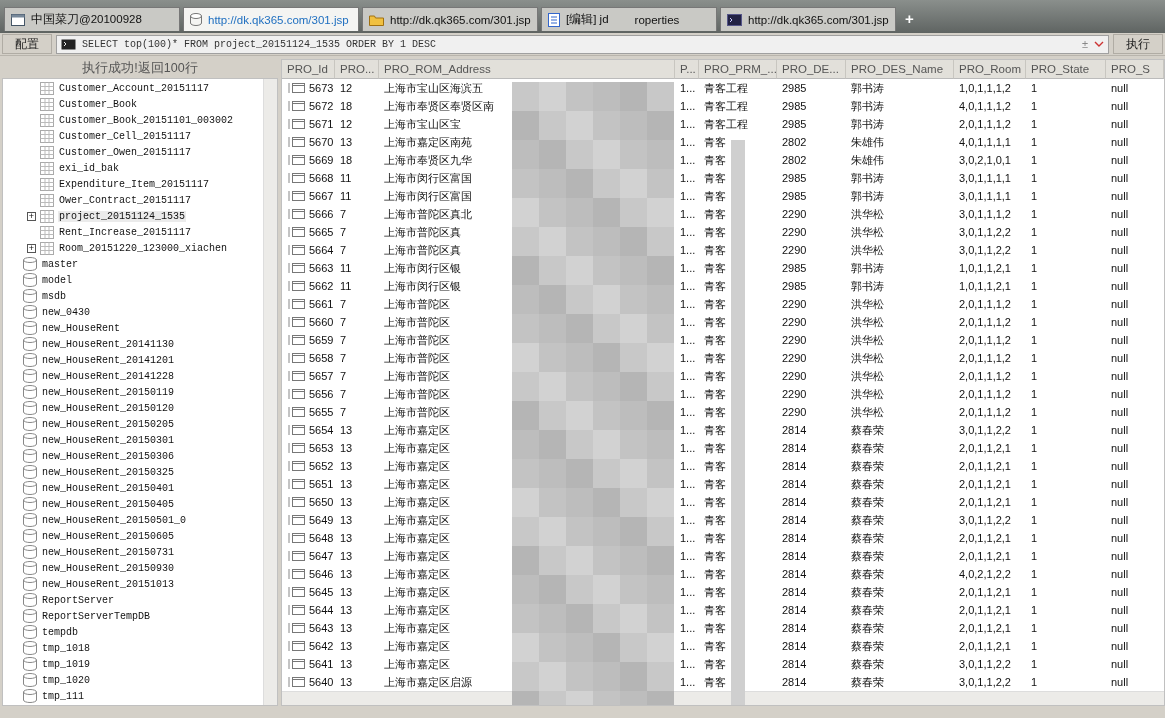 This screenshot has width=1165, height=718. What do you see at coordinates (60, 632) in the screenshot?
I see `tree-item: tempdb` at bounding box center [60, 632].